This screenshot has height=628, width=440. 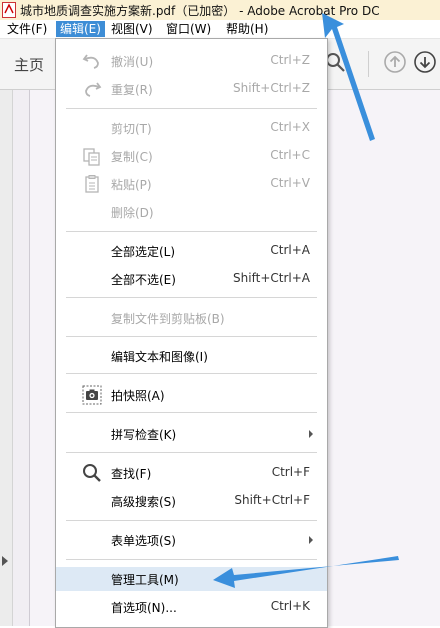 What do you see at coordinates (247, 29) in the screenshot?
I see `menu-help: 帮助(H)` at bounding box center [247, 29].